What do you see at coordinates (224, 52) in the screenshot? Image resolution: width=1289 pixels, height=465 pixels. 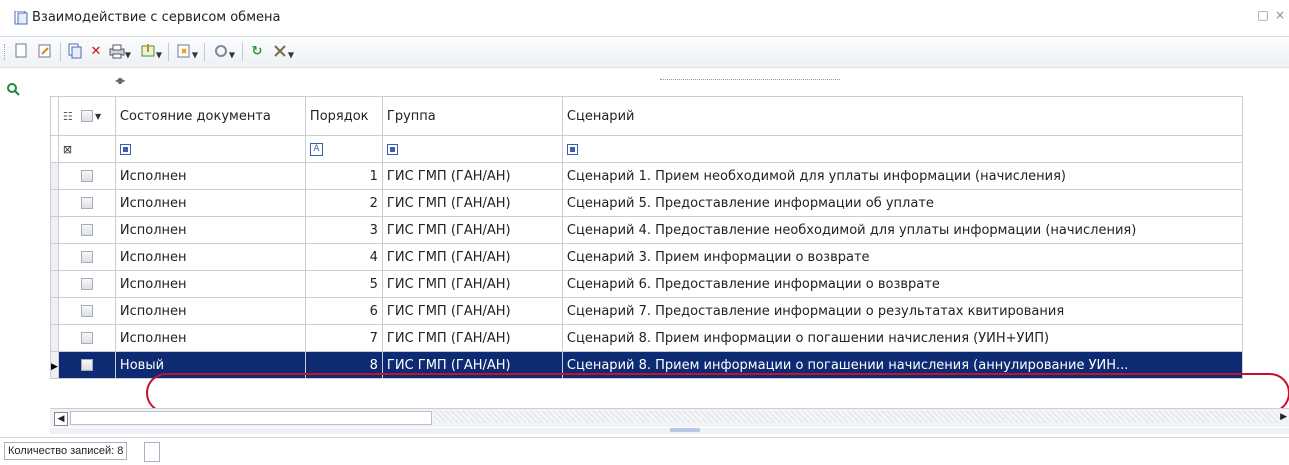 I see `actions-icon: ▼` at bounding box center [224, 52].